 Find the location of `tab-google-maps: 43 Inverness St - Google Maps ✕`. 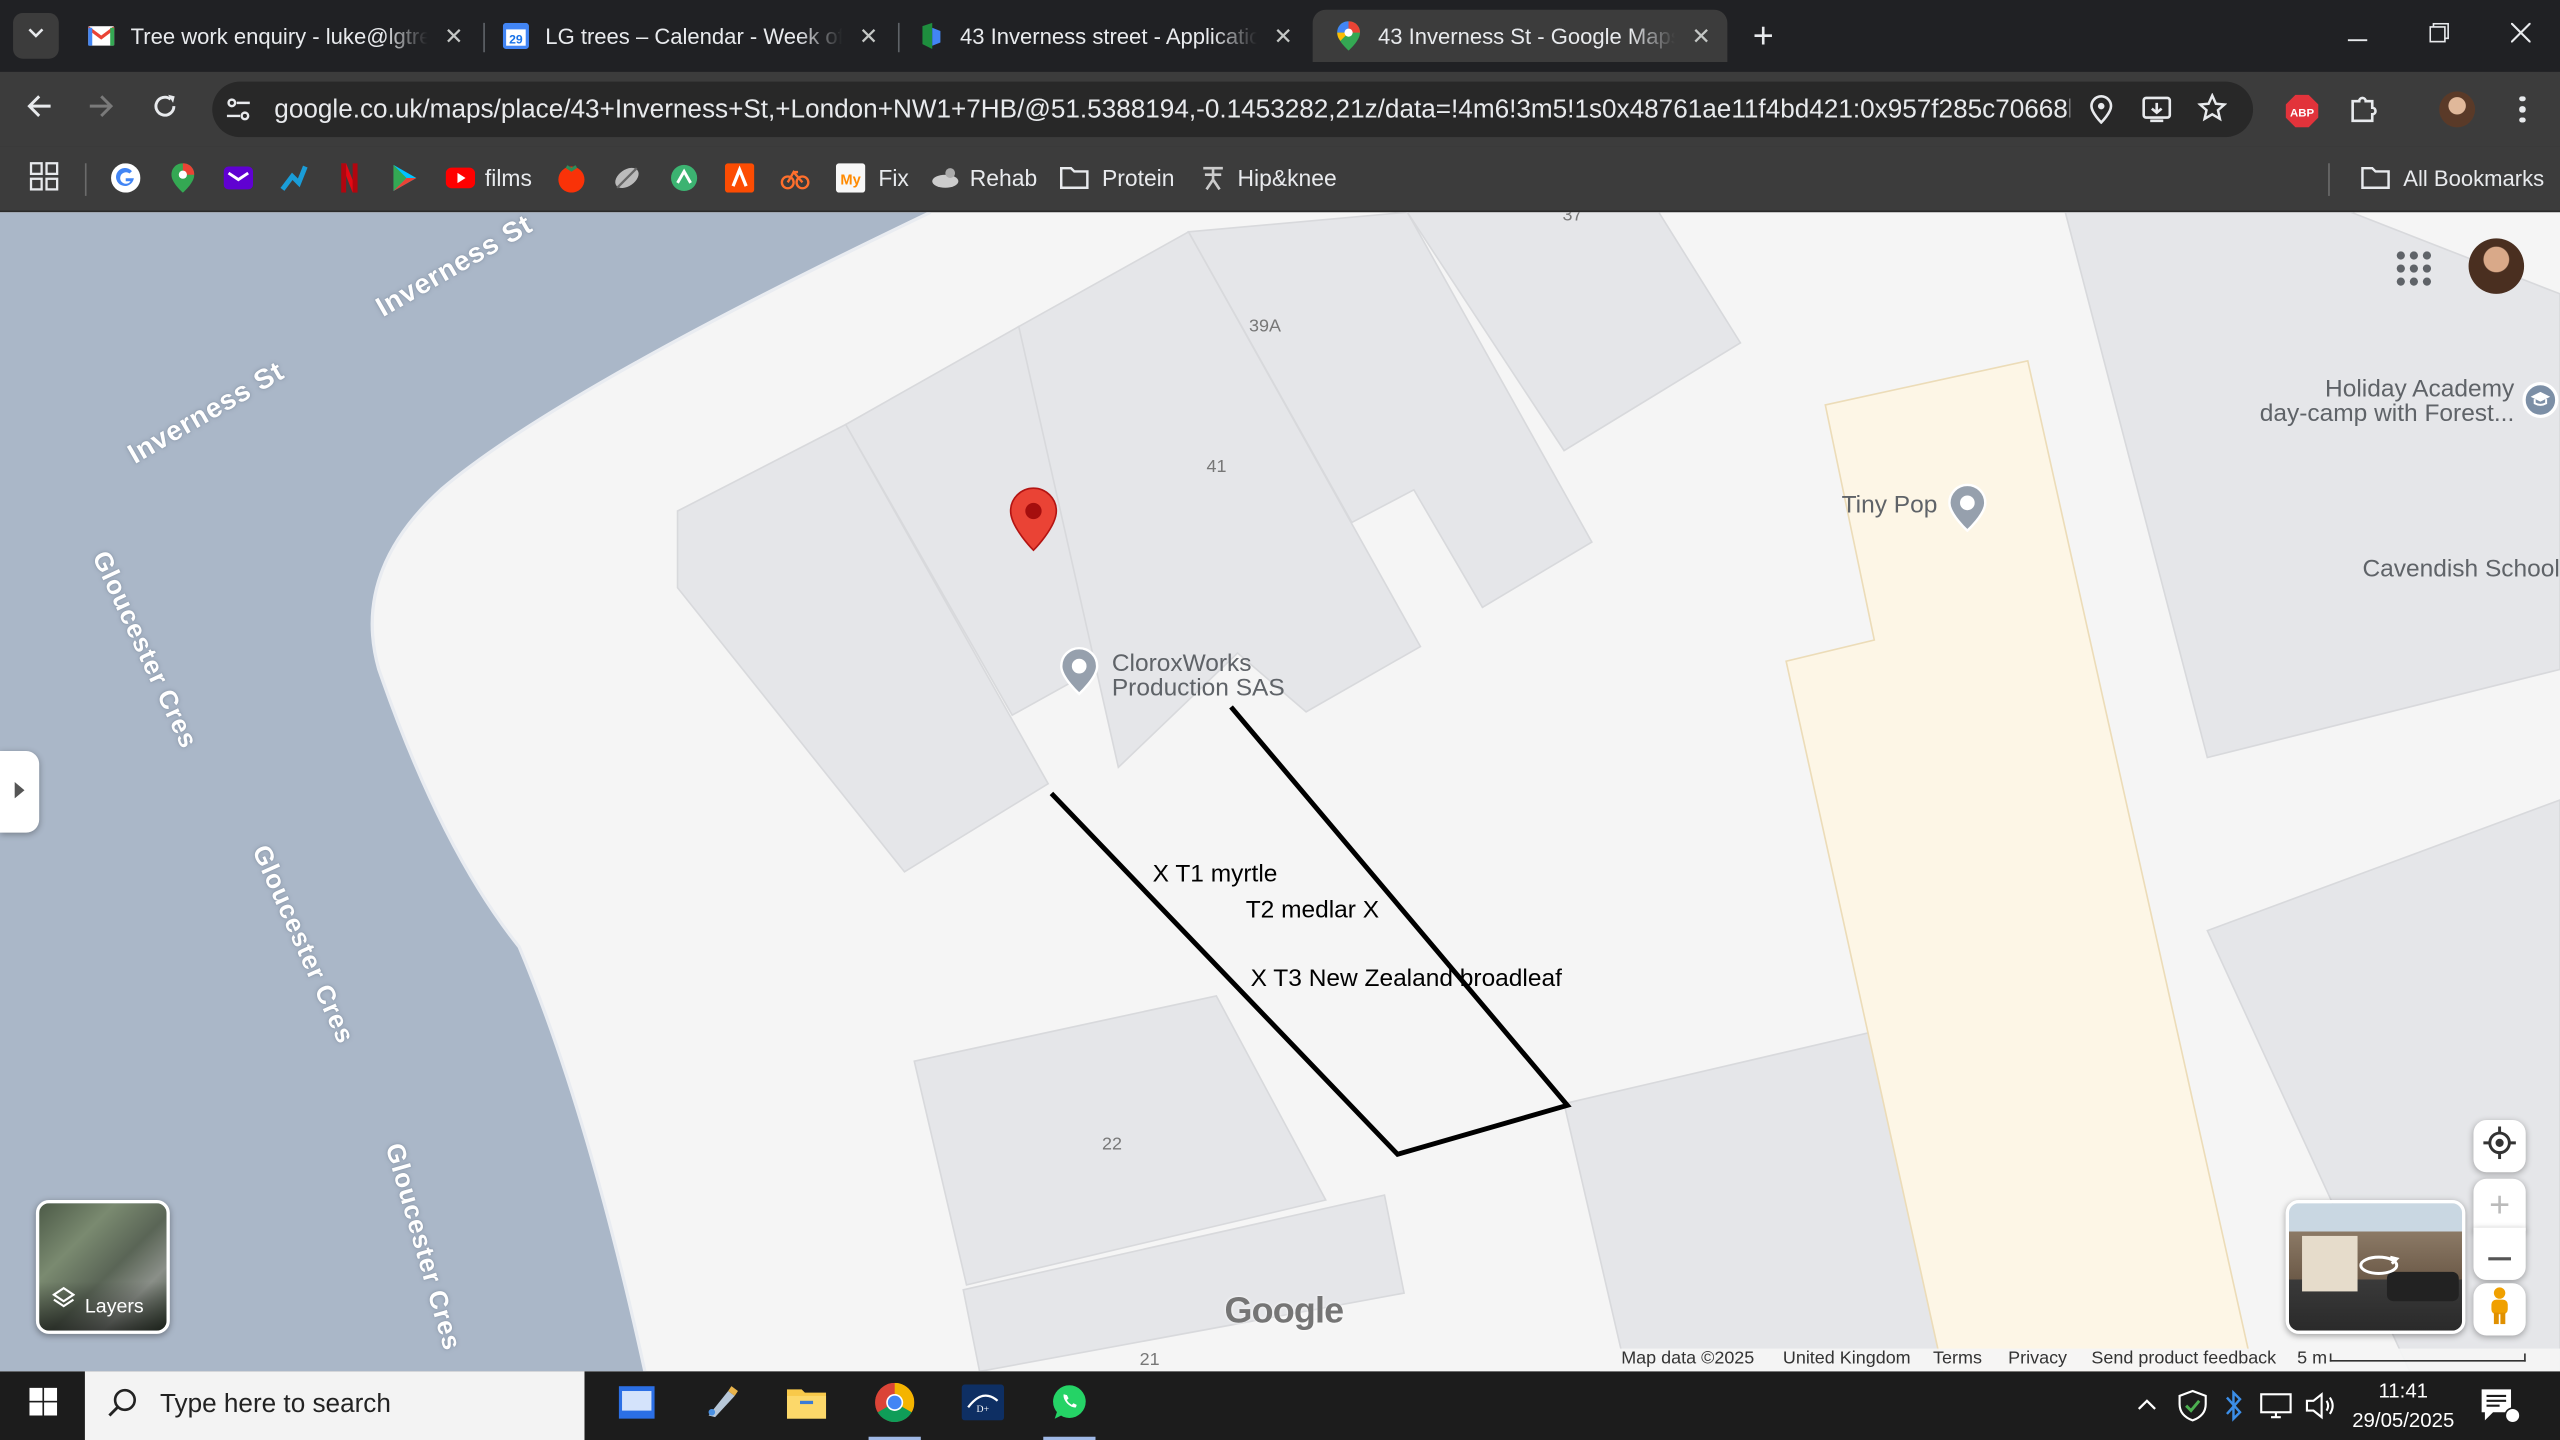

tab-google-maps: 43 Inverness St - Google Maps ✕ is located at coordinates (1520, 36).